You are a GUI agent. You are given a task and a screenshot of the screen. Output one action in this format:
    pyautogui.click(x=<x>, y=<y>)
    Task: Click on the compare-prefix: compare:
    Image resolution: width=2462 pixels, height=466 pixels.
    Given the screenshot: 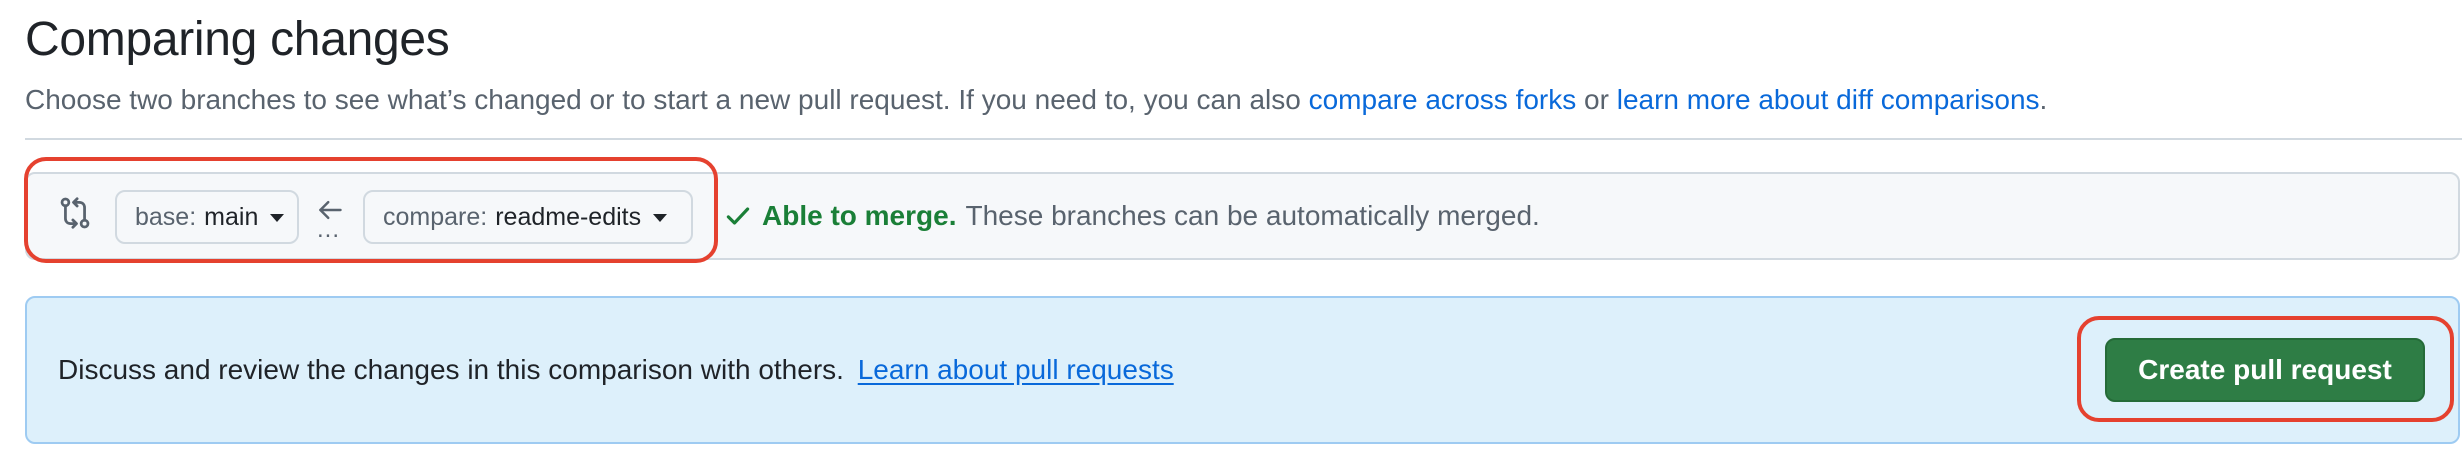 What is the action you would take?
    pyautogui.click(x=435, y=216)
    